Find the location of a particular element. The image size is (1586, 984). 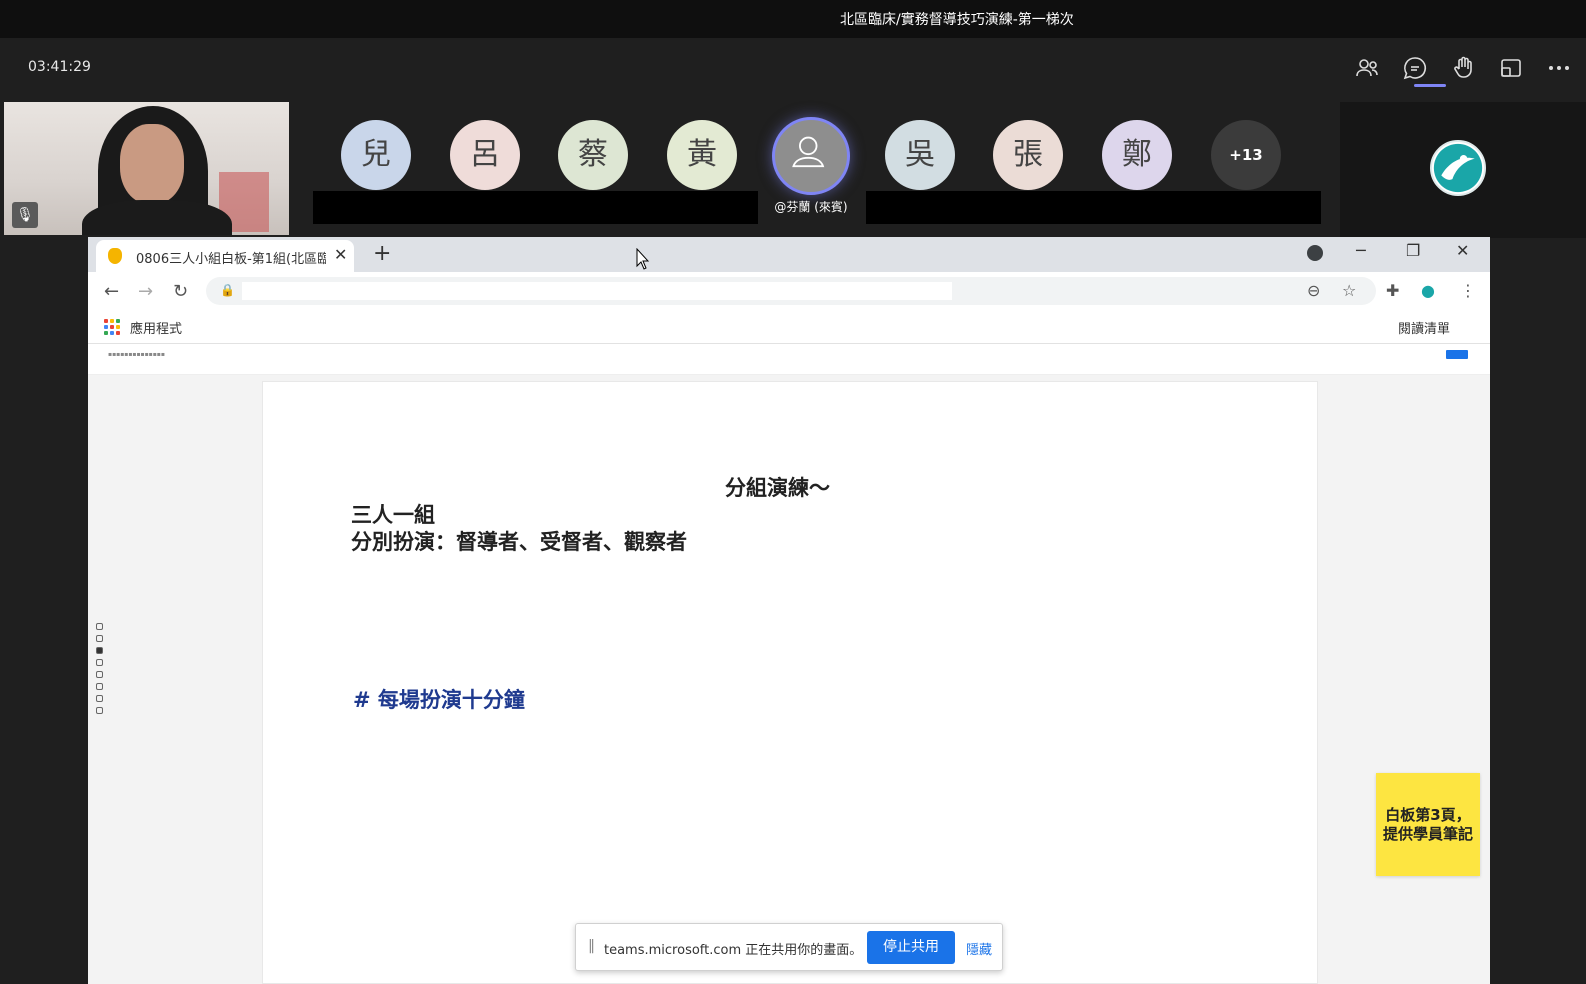

sticky-note: 白板第3頁，提供學員筆記 is located at coordinates (1428, 824).